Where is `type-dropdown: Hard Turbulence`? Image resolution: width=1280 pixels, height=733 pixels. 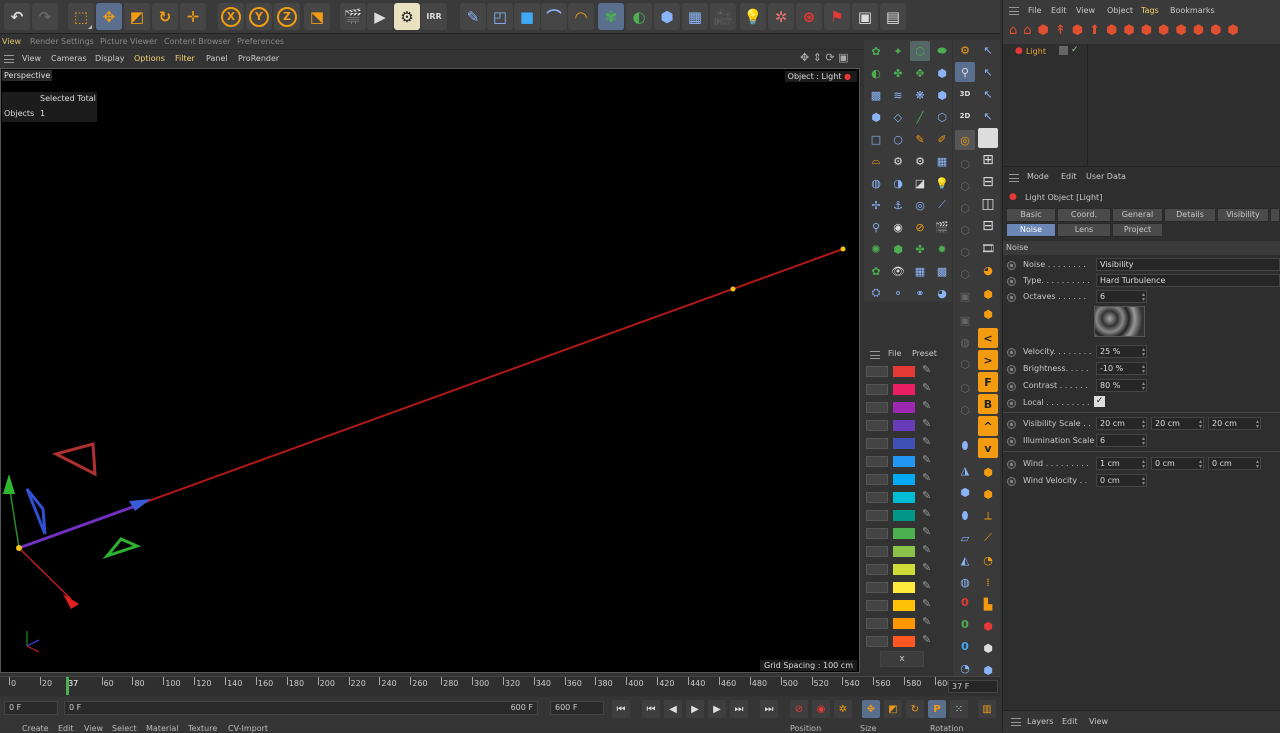
type-dropdown: Hard Turbulence is located at coordinates (1188, 280).